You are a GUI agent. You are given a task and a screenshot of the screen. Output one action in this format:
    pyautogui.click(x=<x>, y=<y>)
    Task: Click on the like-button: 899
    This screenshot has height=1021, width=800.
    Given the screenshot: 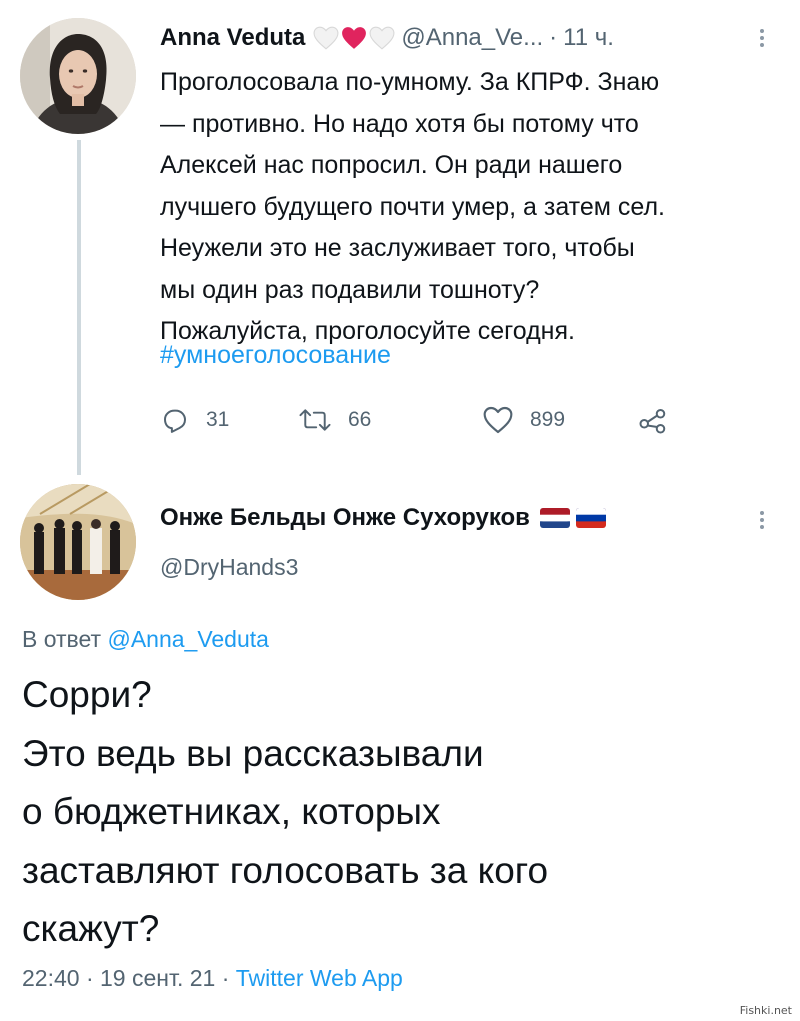 What is the action you would take?
    pyautogui.click(x=523, y=420)
    